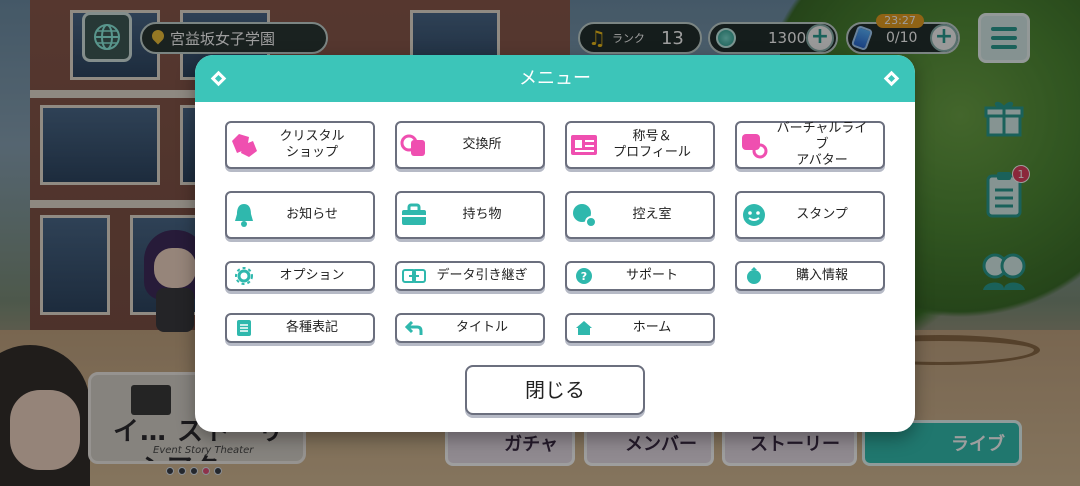  I want to click on close-button: 閉じる, so click(555, 390).